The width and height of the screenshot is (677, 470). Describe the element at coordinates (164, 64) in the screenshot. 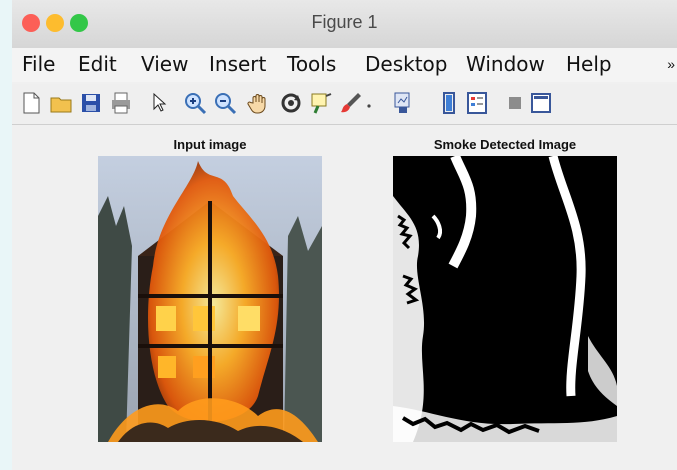

I see `menu-view: View` at that location.